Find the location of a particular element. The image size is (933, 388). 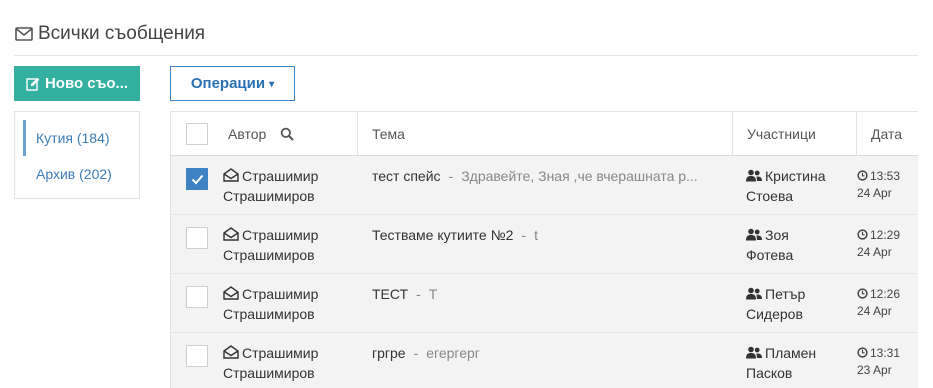

message-participants: Пламен Пасков is located at coordinates (781, 363).